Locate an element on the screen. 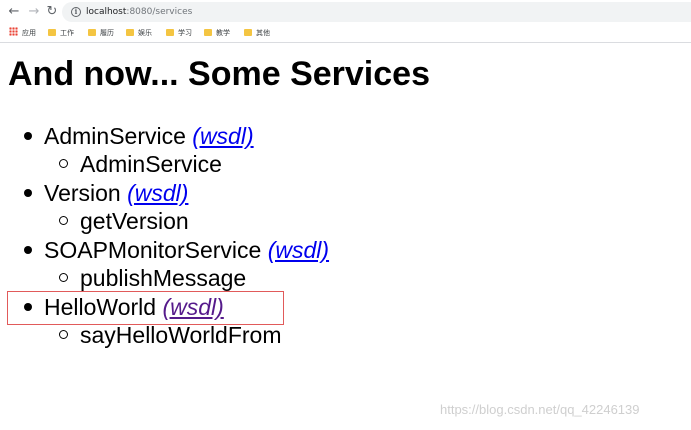 The height and width of the screenshot is (430, 691). bookmark-folder-study: 学习 is located at coordinates (179, 33).